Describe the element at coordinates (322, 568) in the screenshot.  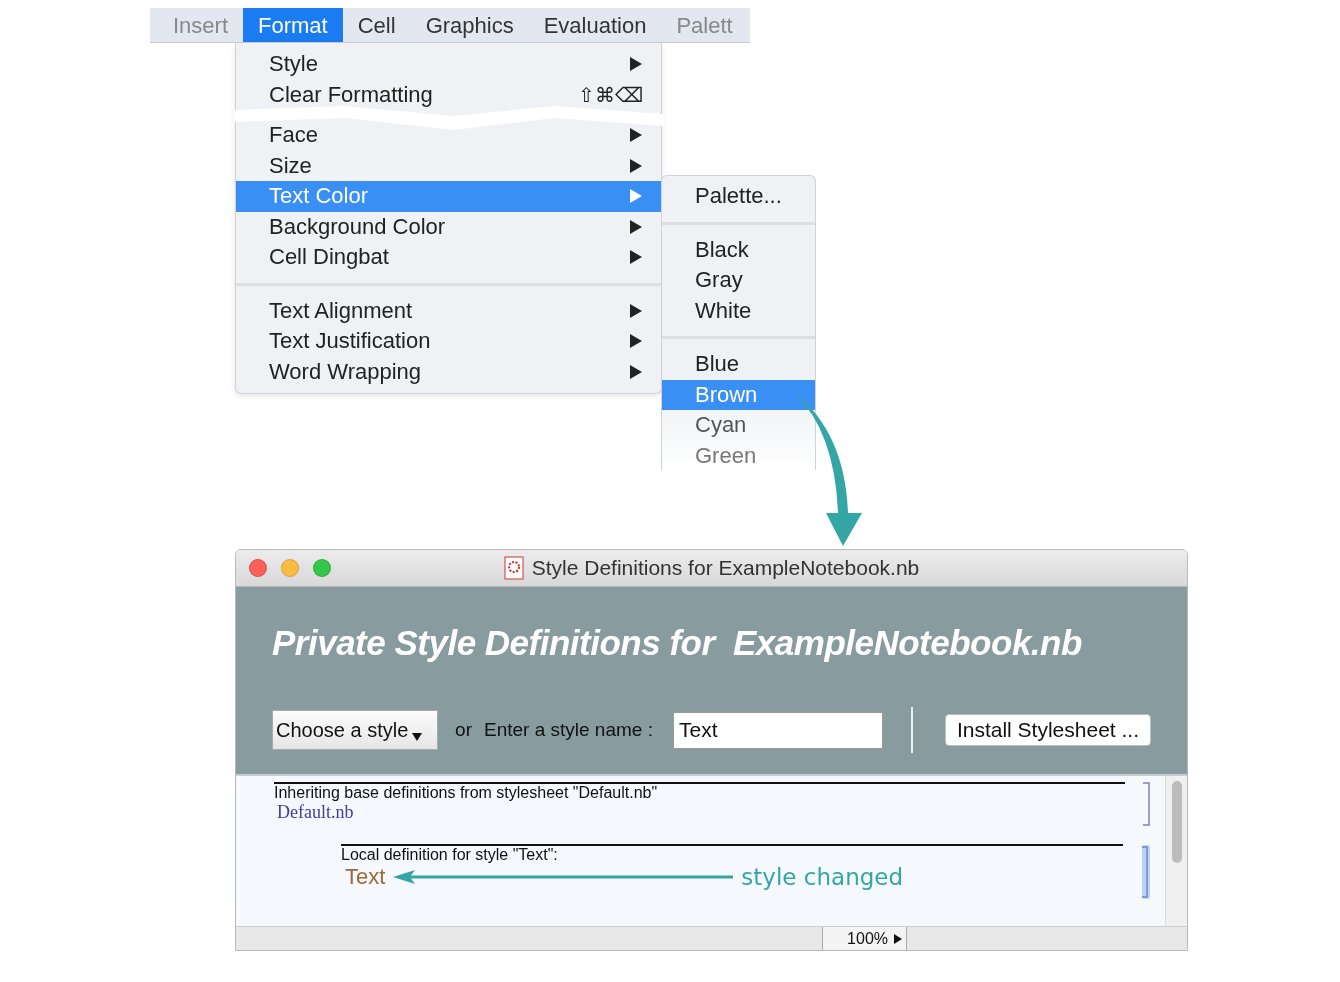
I see `zoom-button` at that location.